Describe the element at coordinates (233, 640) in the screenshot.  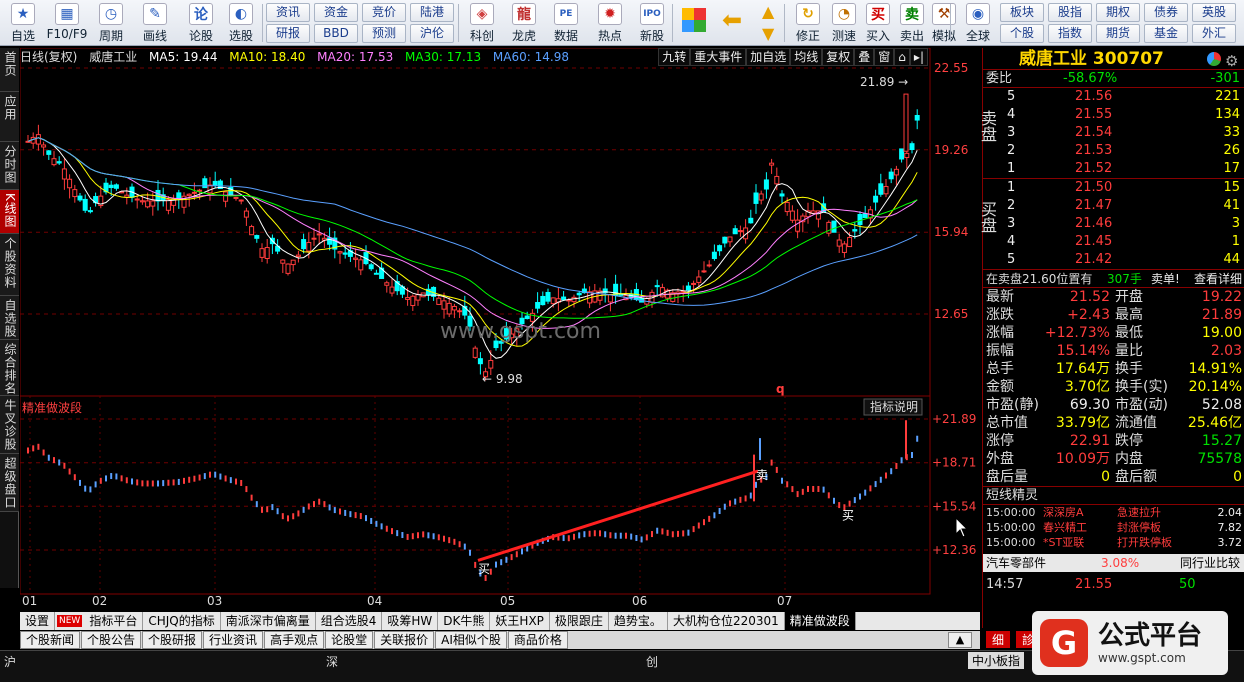
I see `info-tab: 行业资讯` at that location.